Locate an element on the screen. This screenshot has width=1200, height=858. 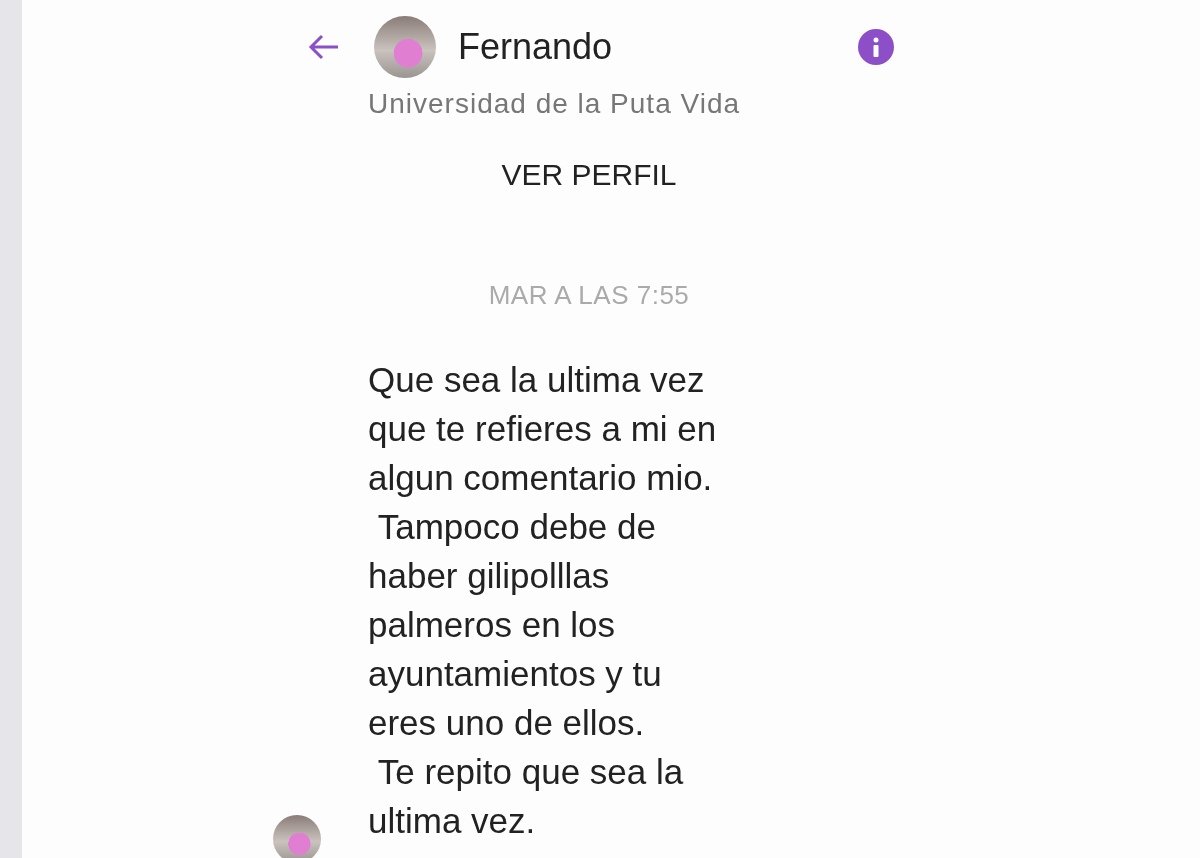
back-arrow-icon is located at coordinates (324, 47).